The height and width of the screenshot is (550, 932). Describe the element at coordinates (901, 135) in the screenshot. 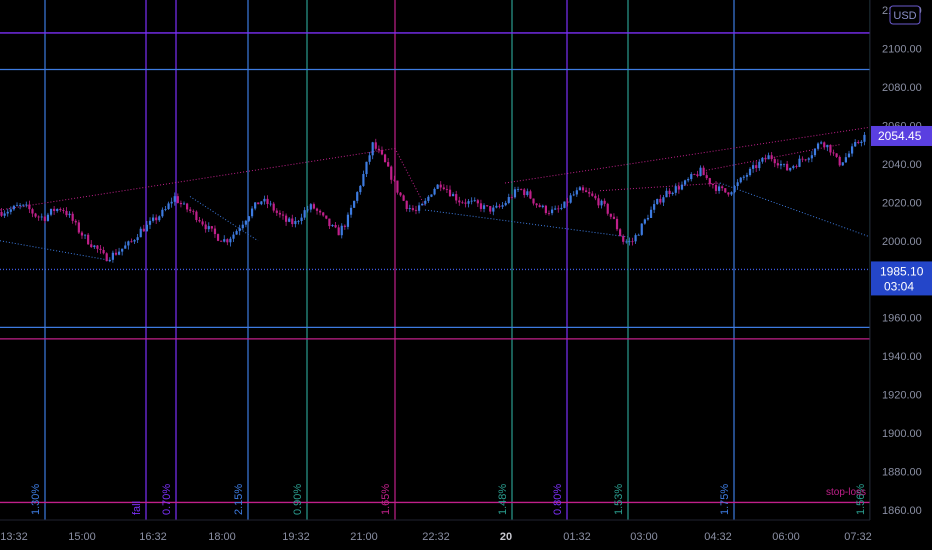

I see `last-price-tag: 2054.45` at that location.